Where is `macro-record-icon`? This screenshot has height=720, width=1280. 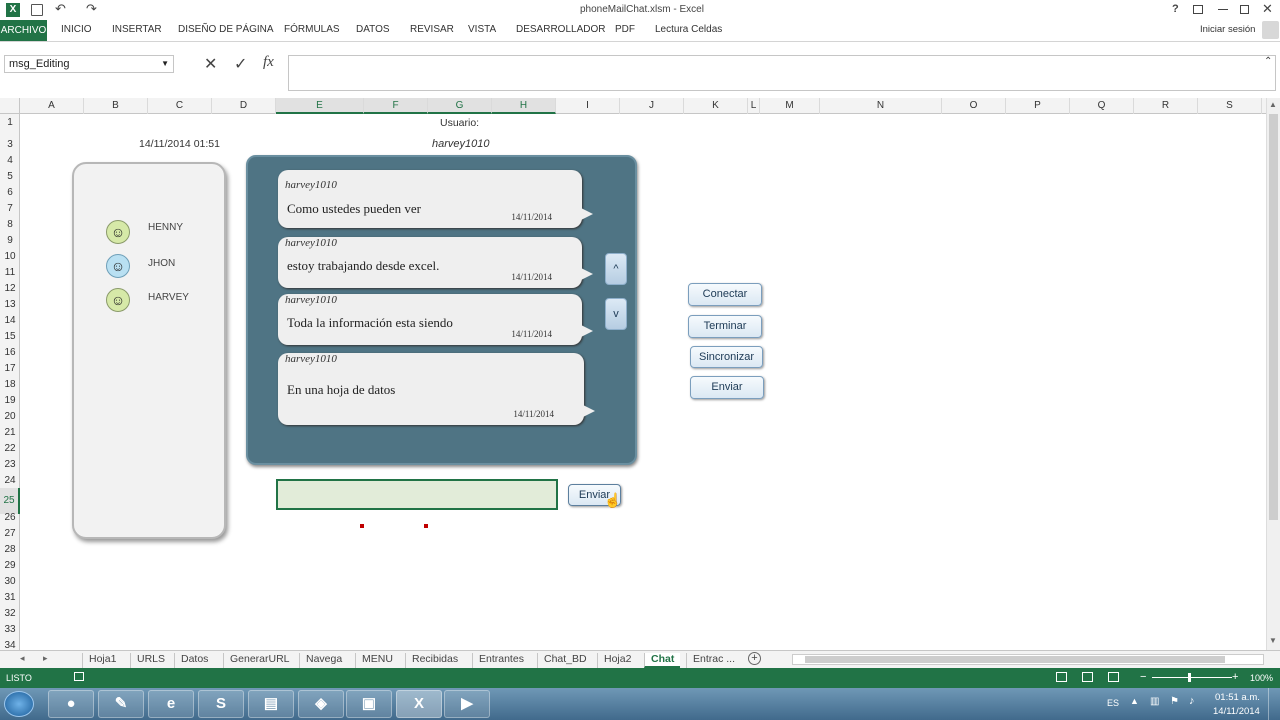 macro-record-icon is located at coordinates (79, 676).